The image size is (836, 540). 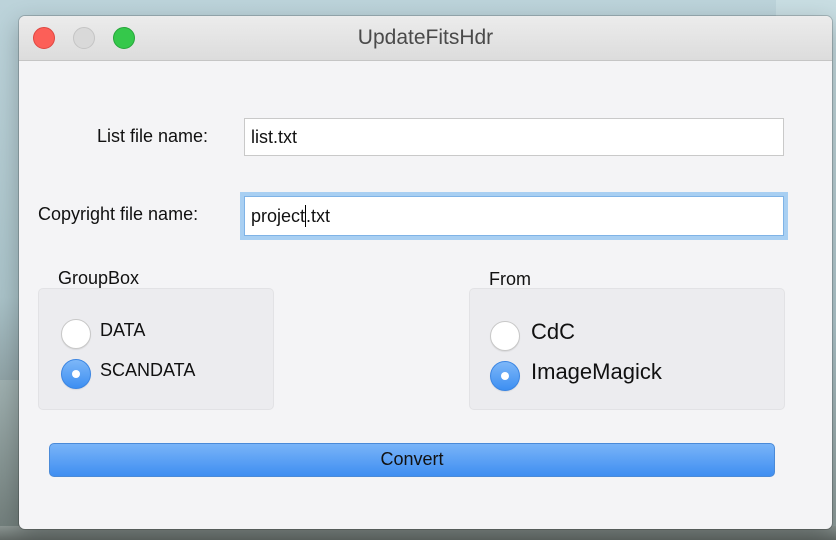 What do you see at coordinates (627, 349) in the screenshot?
I see `from-group-panel: CdC ImageMagick` at bounding box center [627, 349].